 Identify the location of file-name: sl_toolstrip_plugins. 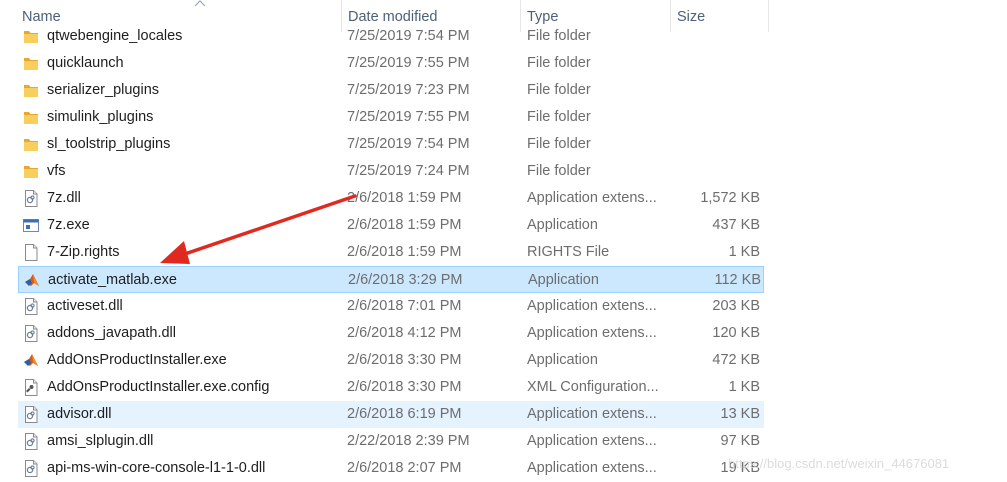
(109, 144).